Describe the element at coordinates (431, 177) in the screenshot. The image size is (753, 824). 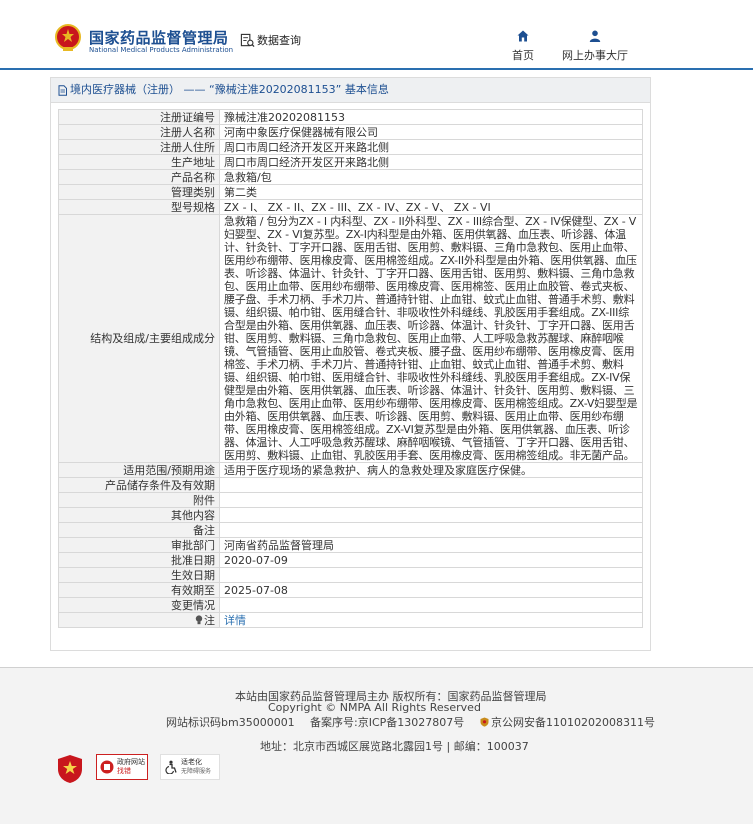
I see `field-value: 急救箱/包` at that location.